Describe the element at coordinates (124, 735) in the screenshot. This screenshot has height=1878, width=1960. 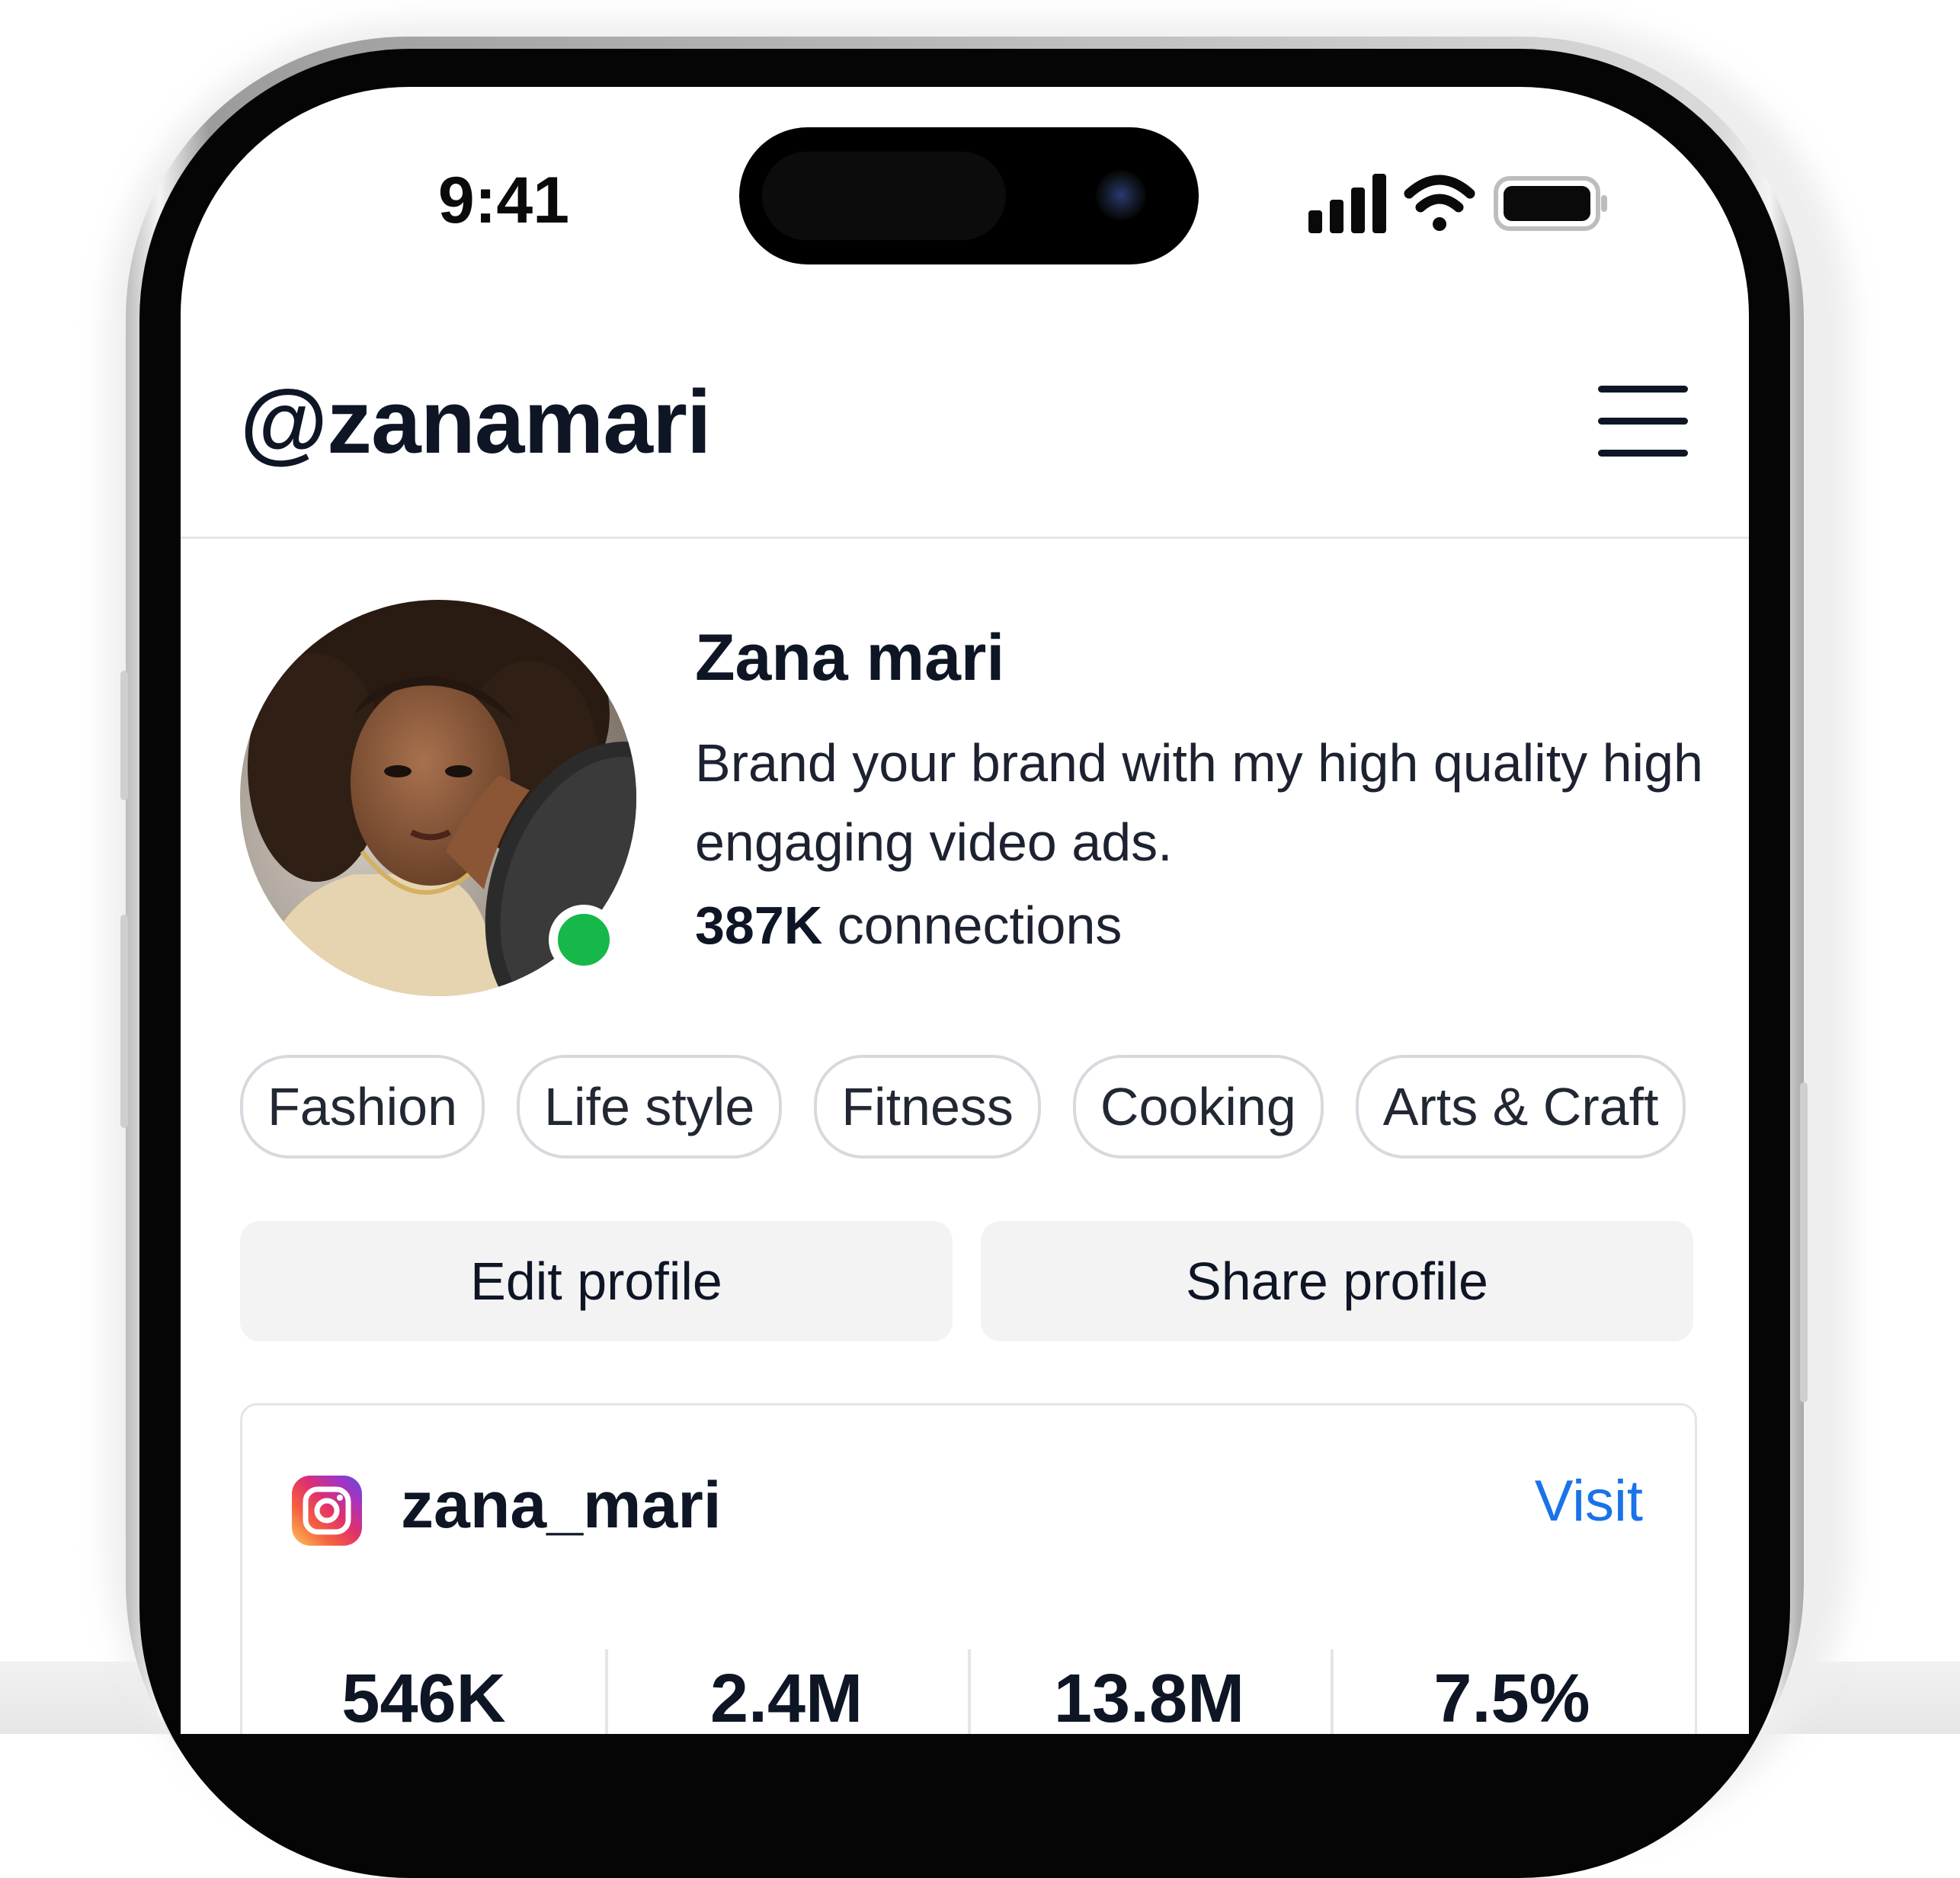
I see `side-button-left` at that location.